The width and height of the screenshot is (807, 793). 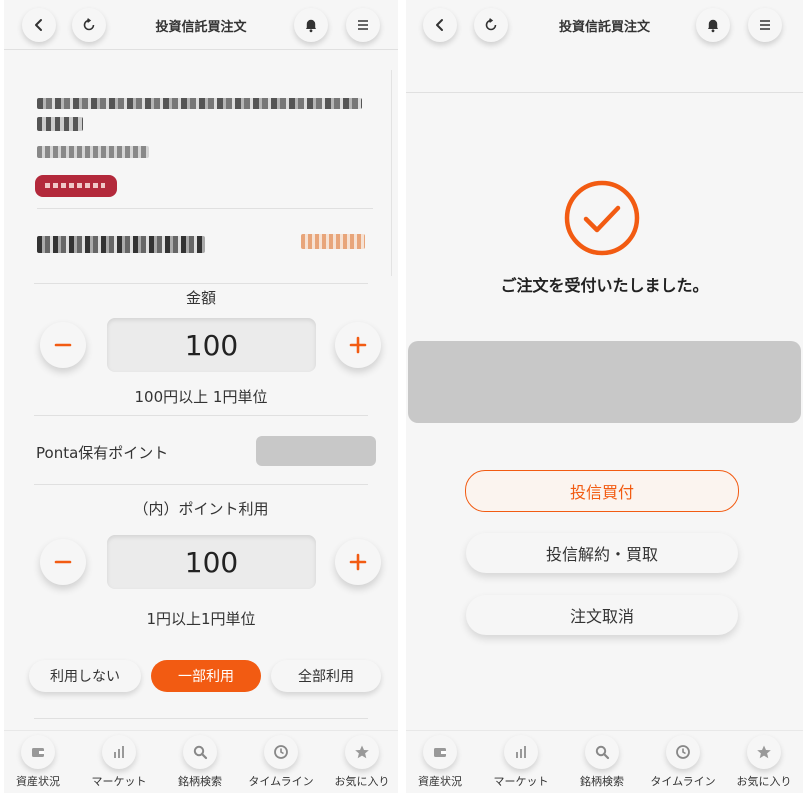 What do you see at coordinates (602, 491) in the screenshot?
I see `fund-buy-button: 投信買付` at bounding box center [602, 491].